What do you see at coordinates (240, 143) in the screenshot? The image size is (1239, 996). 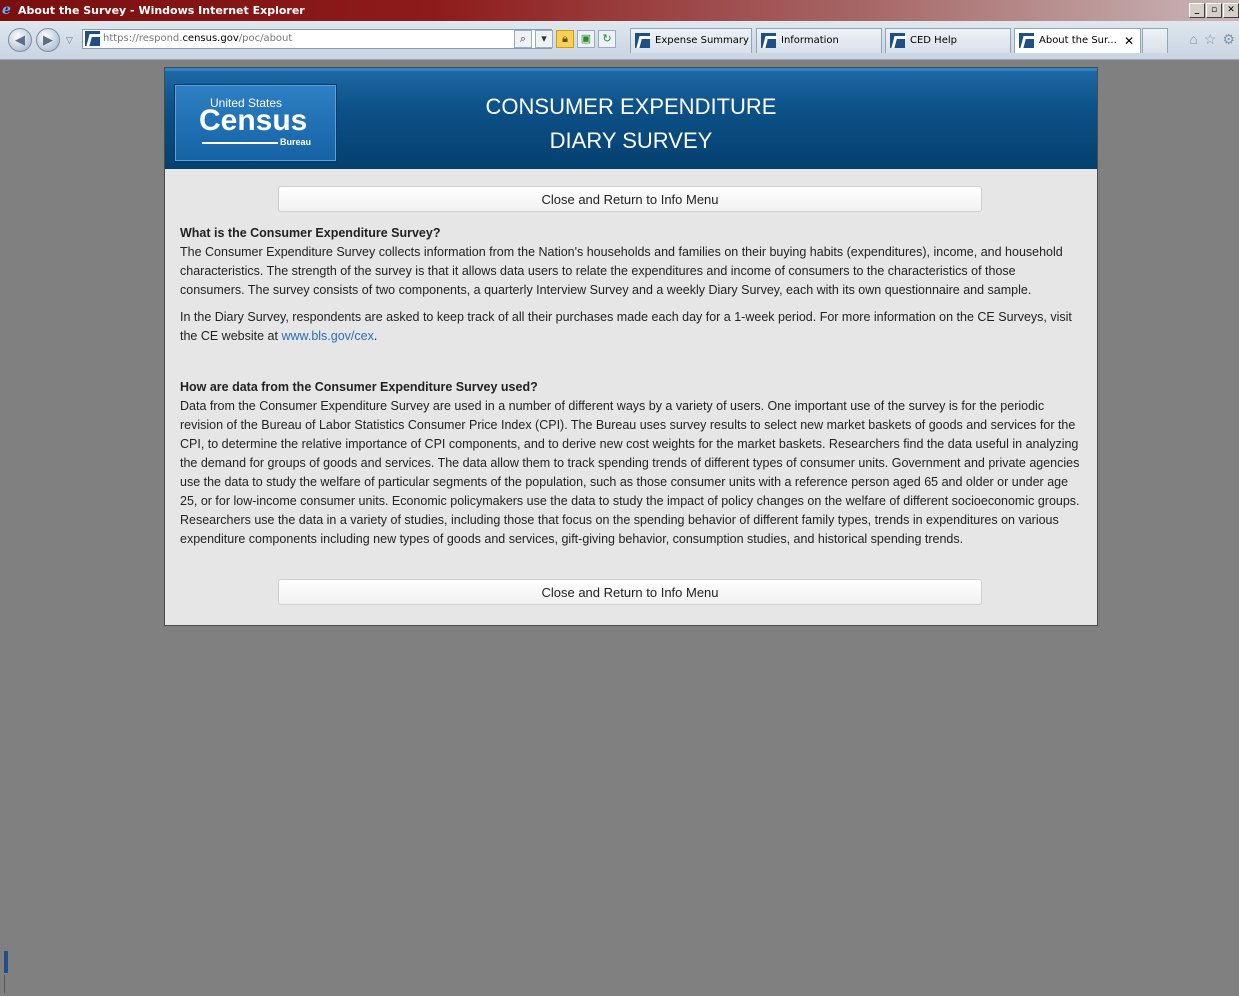 I see `logo-rule` at bounding box center [240, 143].